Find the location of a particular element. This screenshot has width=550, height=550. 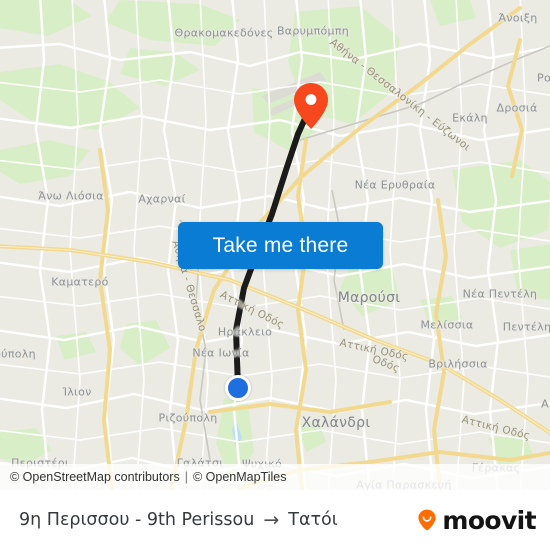

moovit-logo: moovit is located at coordinates (475, 520).